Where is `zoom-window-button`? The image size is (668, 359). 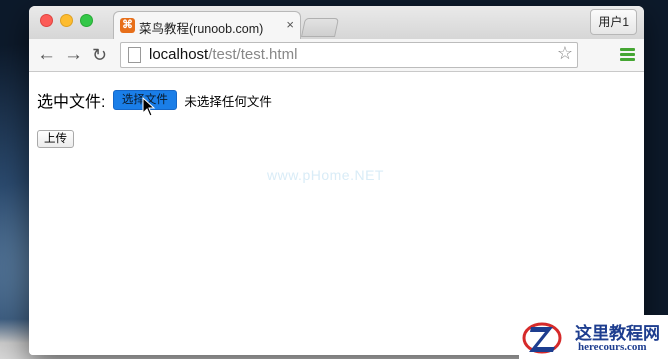 zoom-window-button is located at coordinates (86, 20).